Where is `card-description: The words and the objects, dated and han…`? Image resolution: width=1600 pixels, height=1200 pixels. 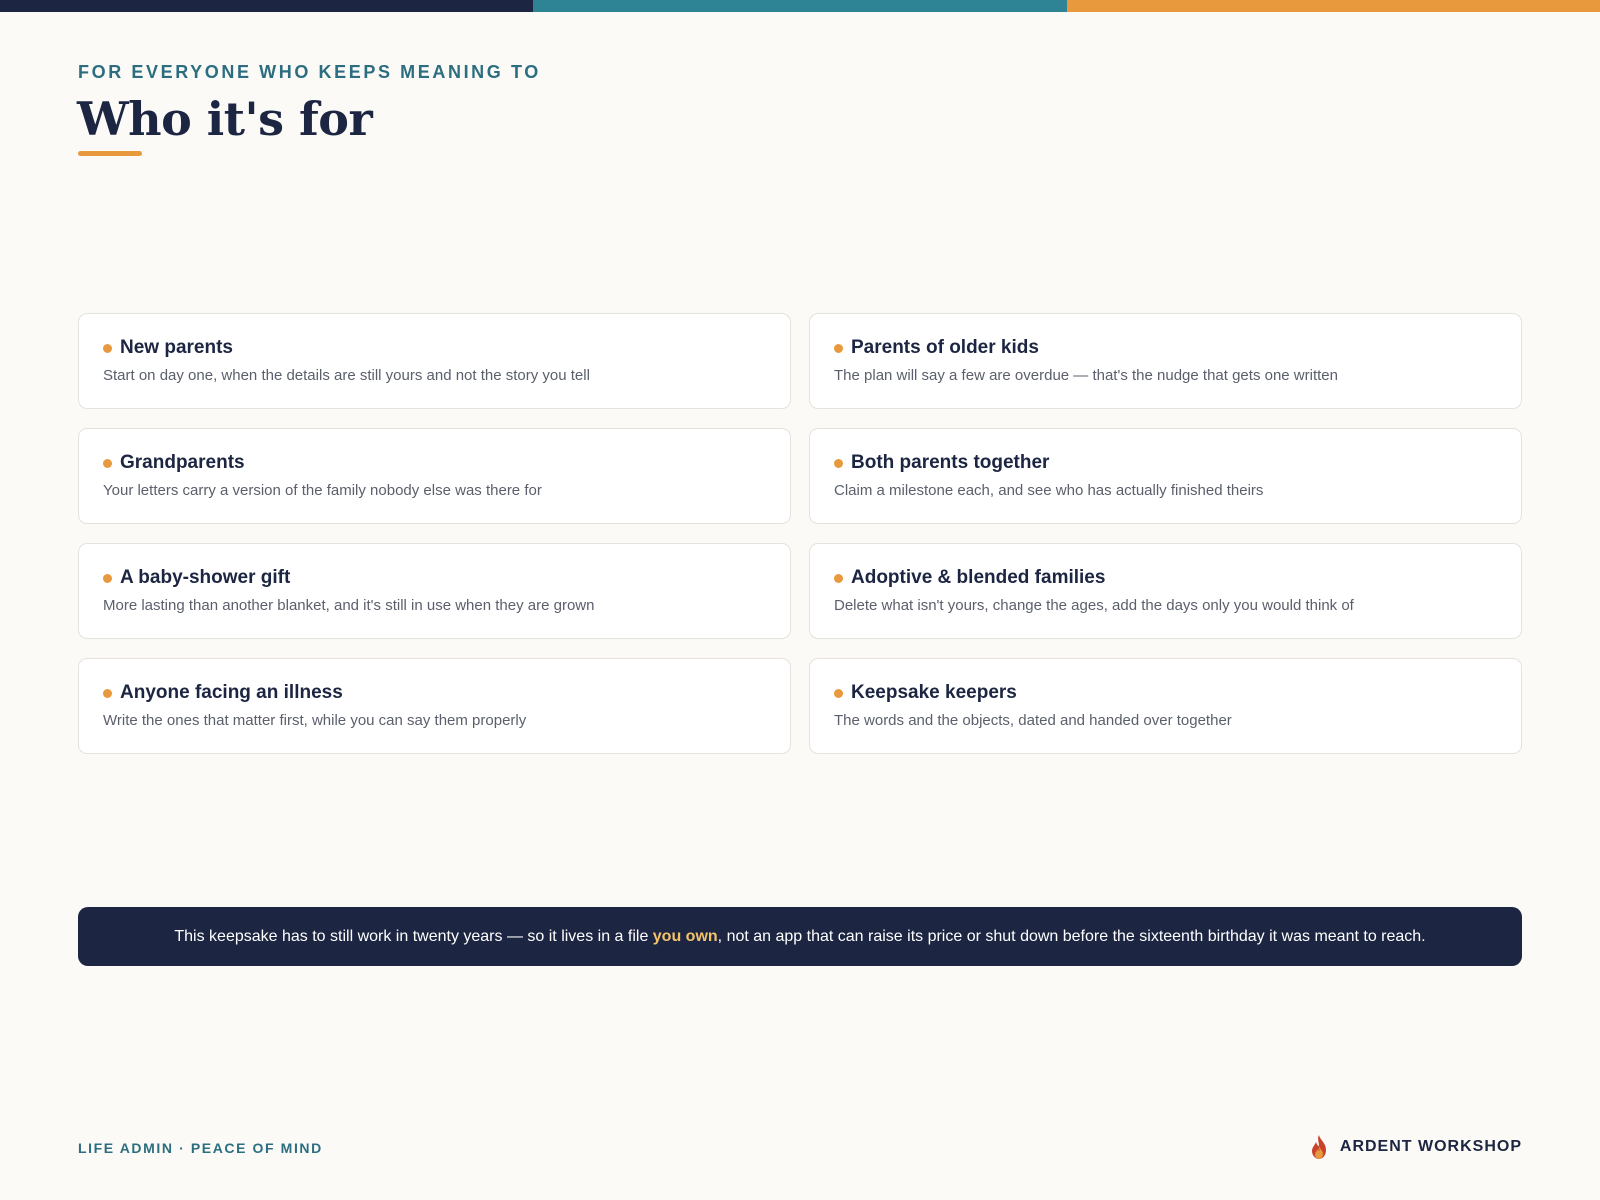 card-description: The words and the objects, dated and han… is located at coordinates (1033, 720).